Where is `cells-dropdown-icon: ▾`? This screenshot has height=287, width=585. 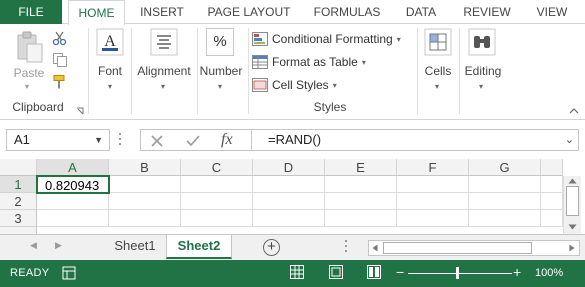 cells-dropdown-icon: ▾ is located at coordinates (437, 86).